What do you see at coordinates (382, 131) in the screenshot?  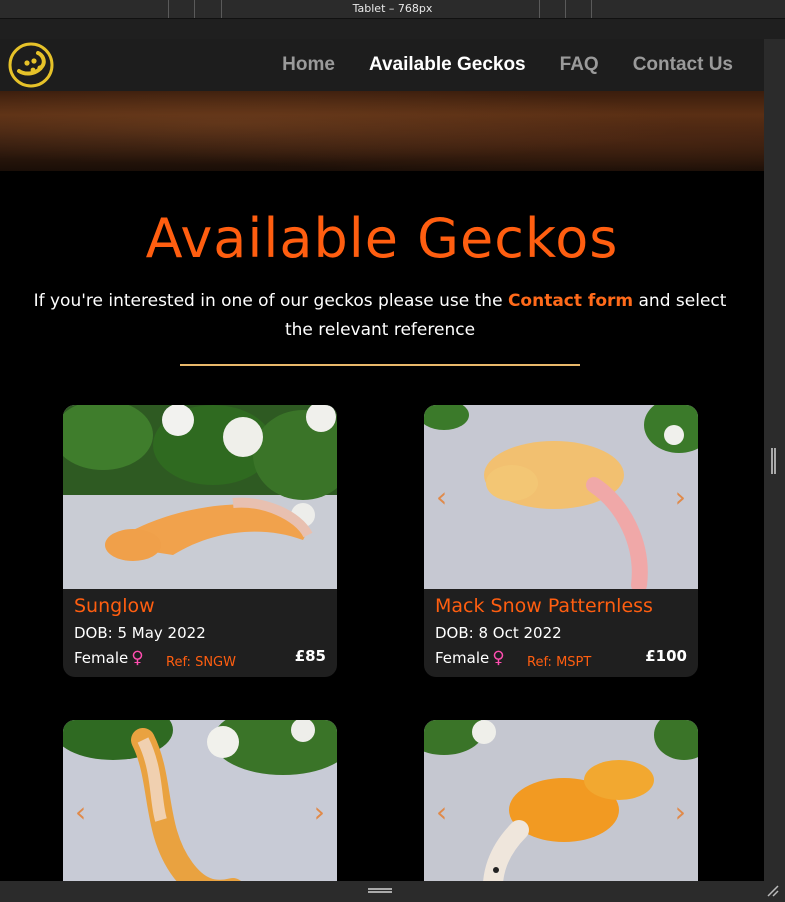 I see `hero-banner-image` at bounding box center [382, 131].